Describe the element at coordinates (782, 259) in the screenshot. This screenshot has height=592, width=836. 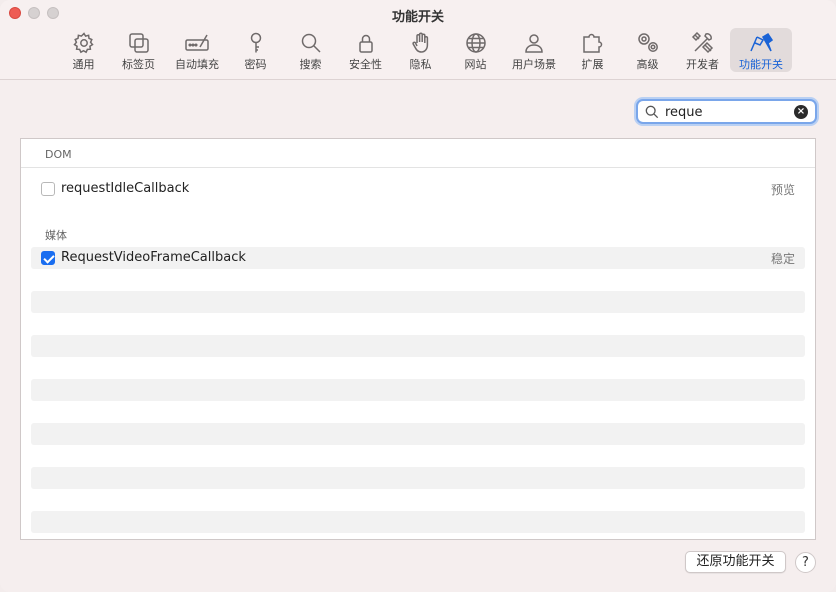
I see `flag-status: 稳定` at that location.